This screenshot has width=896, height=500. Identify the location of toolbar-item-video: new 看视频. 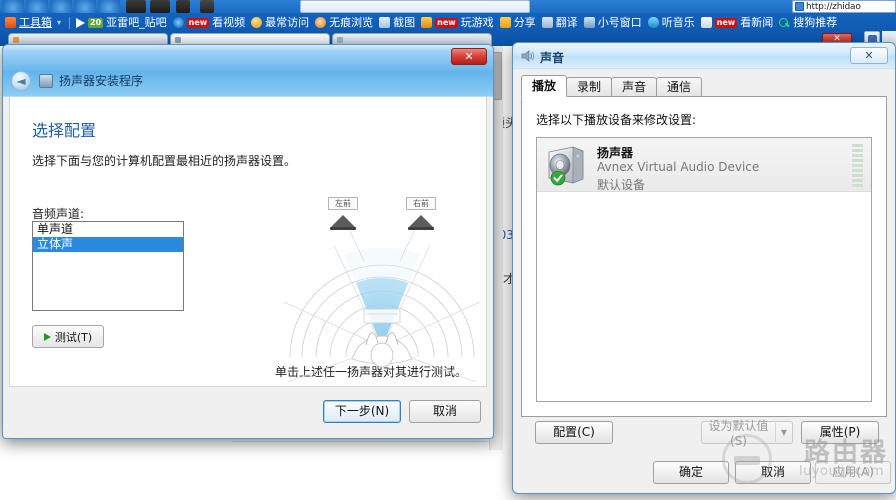
(210, 22).